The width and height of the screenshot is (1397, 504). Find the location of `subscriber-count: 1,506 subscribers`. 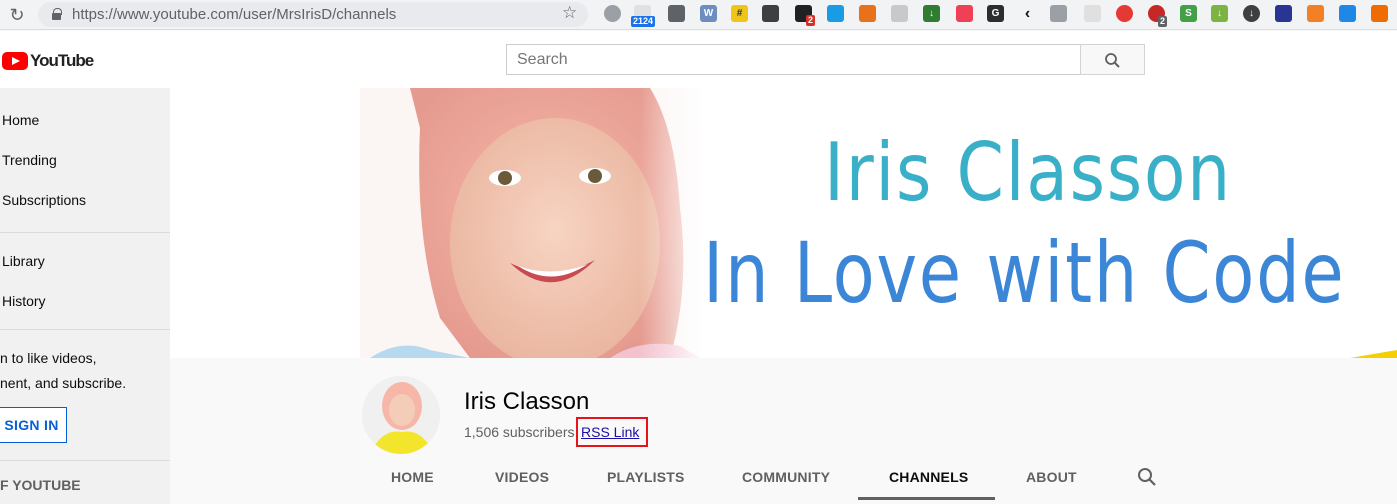

subscriber-count: 1,506 subscribers is located at coordinates (519, 432).